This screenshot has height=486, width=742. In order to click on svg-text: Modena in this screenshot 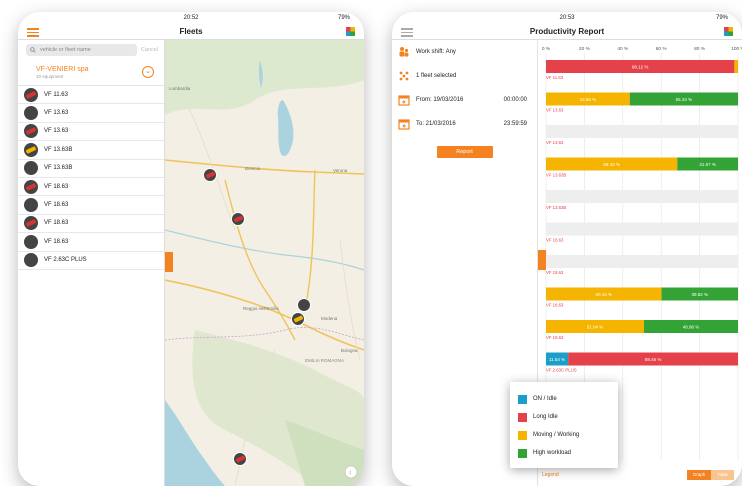, I will do `click(329, 318)`.